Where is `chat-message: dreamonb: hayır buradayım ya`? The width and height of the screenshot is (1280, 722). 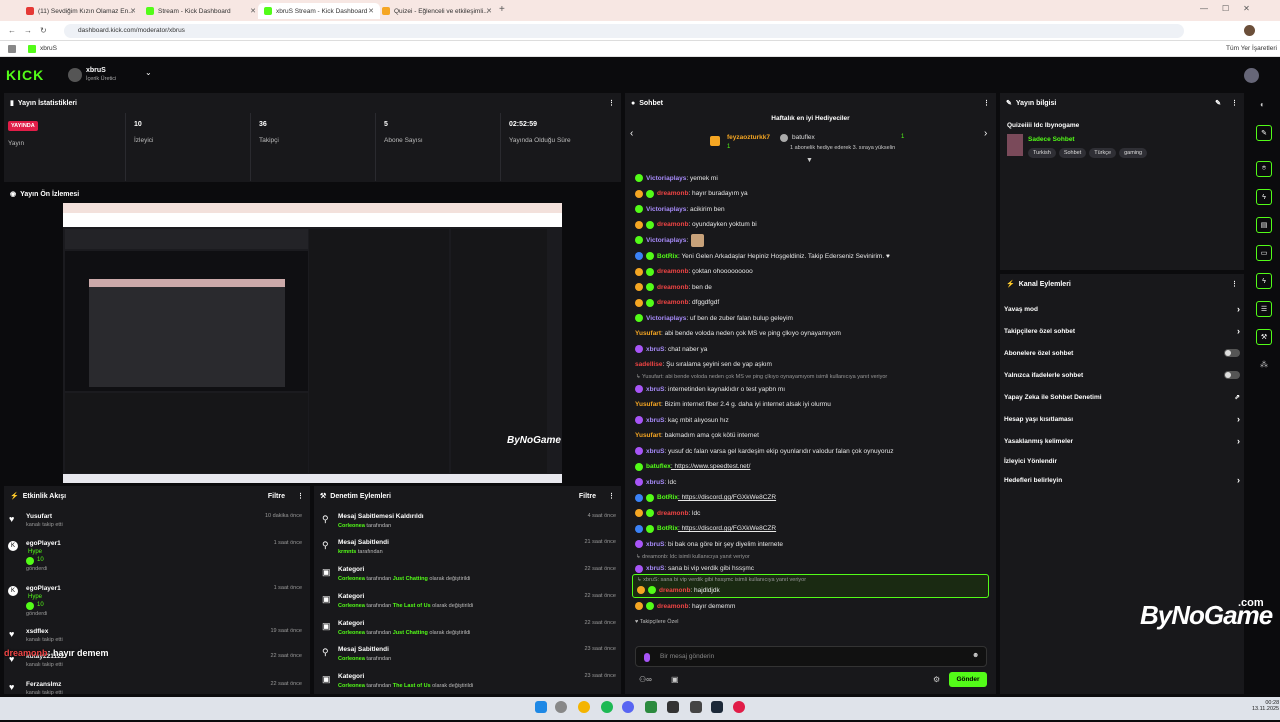
chat-message: dreamonb: hayır buradayım ya is located at coordinates (812, 194).